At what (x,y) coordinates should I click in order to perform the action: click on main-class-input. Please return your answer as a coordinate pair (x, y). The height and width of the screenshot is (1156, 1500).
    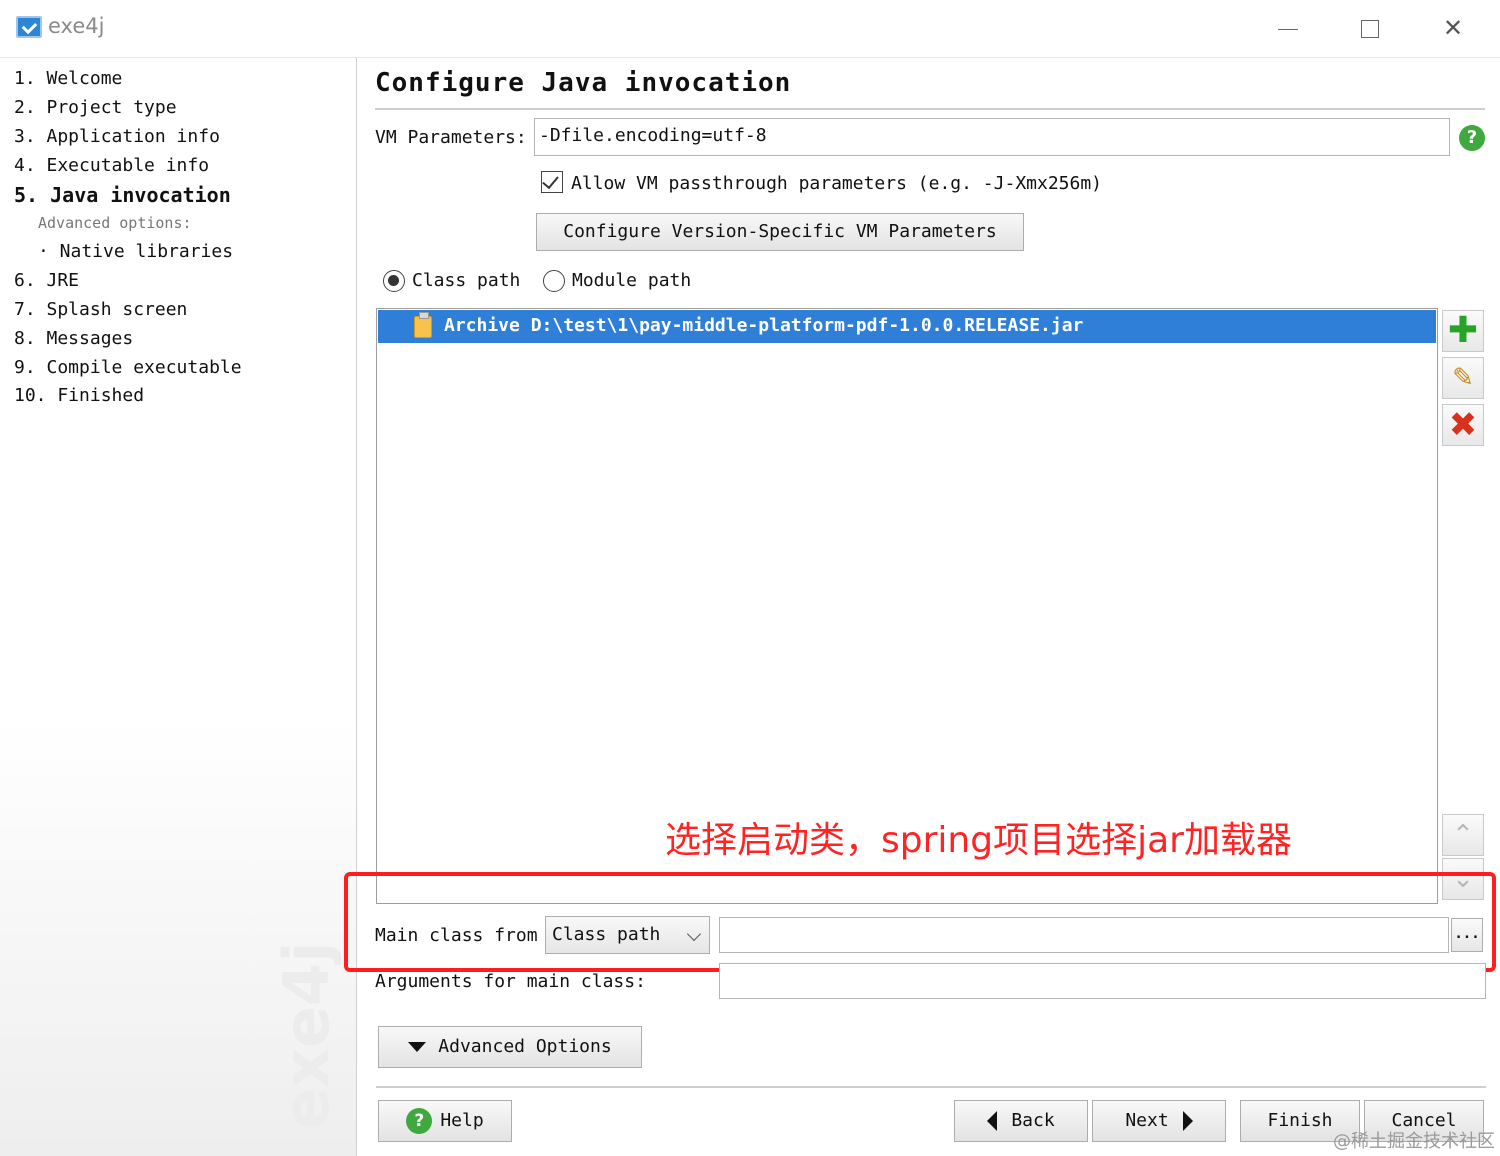
    Looking at the image, I should click on (1084, 935).